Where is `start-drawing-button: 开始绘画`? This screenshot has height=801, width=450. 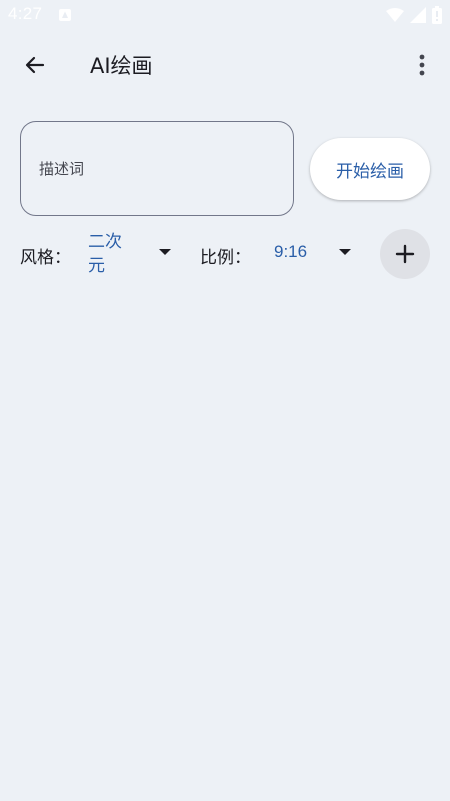 start-drawing-button: 开始绘画 is located at coordinates (370, 169).